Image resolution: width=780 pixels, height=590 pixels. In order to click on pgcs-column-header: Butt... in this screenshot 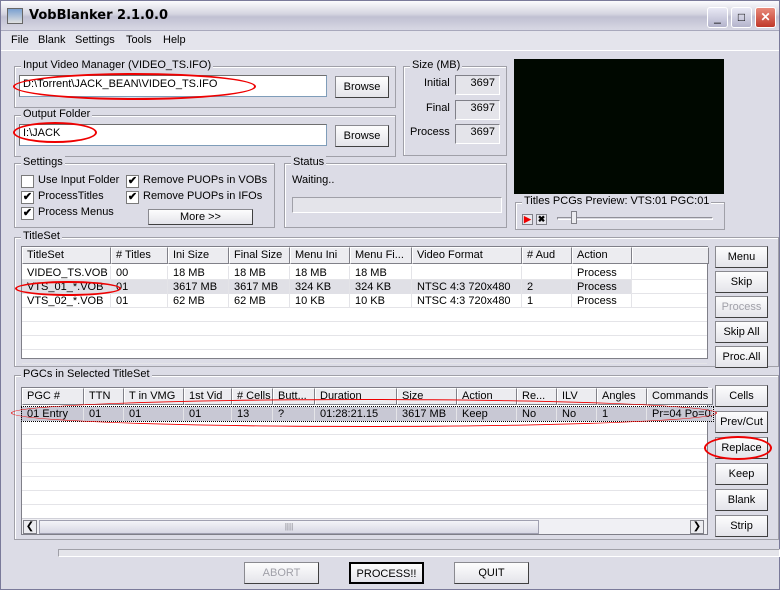, I will do `click(294, 396)`.